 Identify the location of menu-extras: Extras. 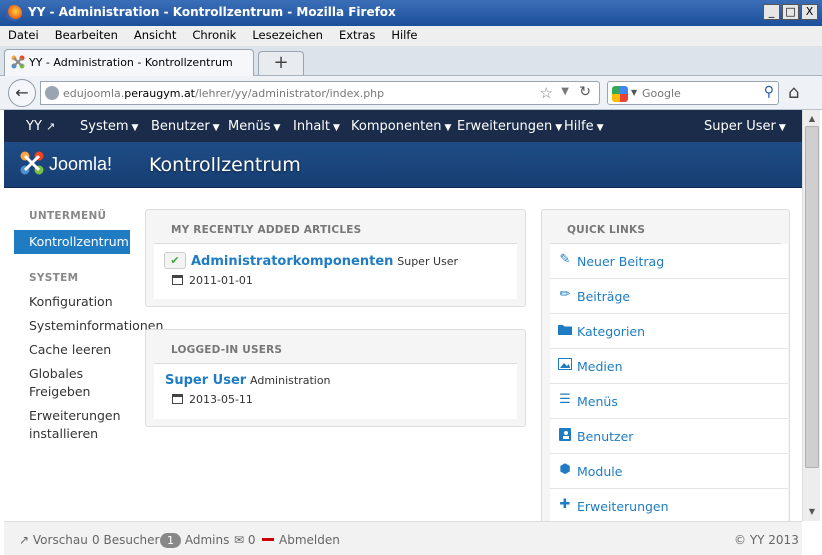
(357, 36).